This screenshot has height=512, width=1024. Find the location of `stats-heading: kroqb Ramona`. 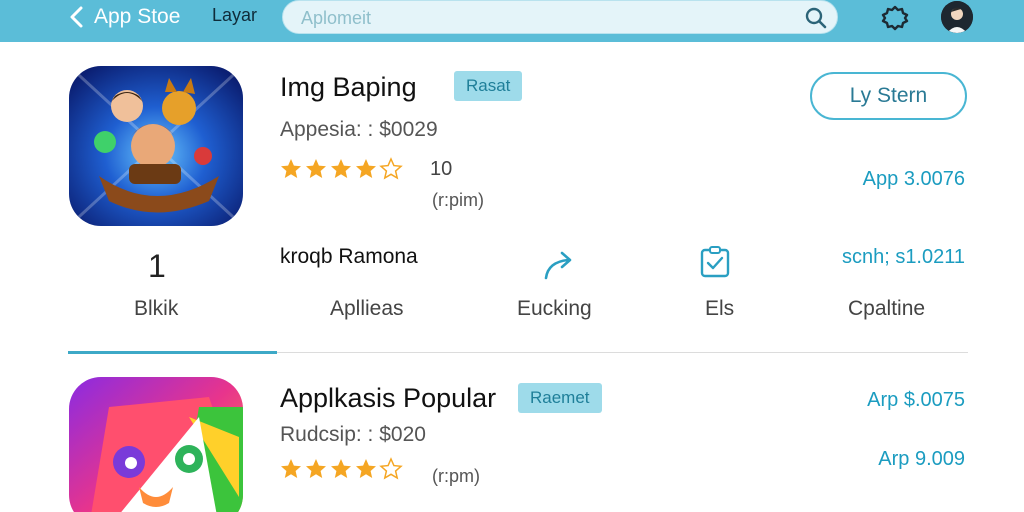

stats-heading: kroqb Ramona is located at coordinates (349, 256).